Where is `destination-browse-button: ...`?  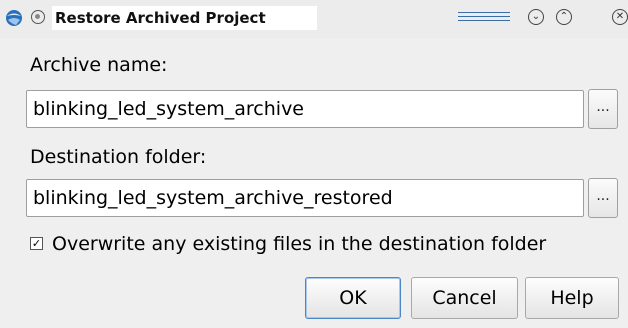
destination-browse-button: ... is located at coordinates (603, 198).